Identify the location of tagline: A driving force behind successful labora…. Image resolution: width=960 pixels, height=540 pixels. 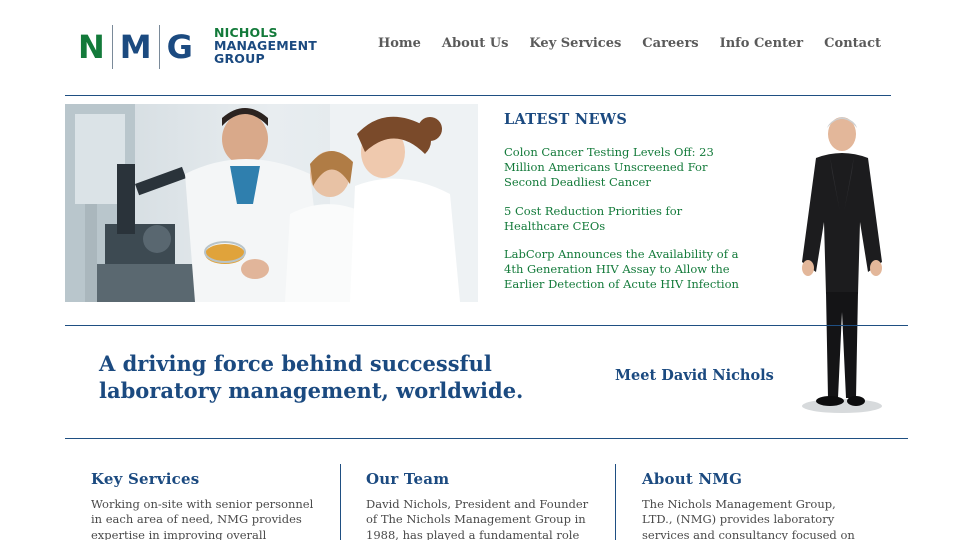
(311, 377).